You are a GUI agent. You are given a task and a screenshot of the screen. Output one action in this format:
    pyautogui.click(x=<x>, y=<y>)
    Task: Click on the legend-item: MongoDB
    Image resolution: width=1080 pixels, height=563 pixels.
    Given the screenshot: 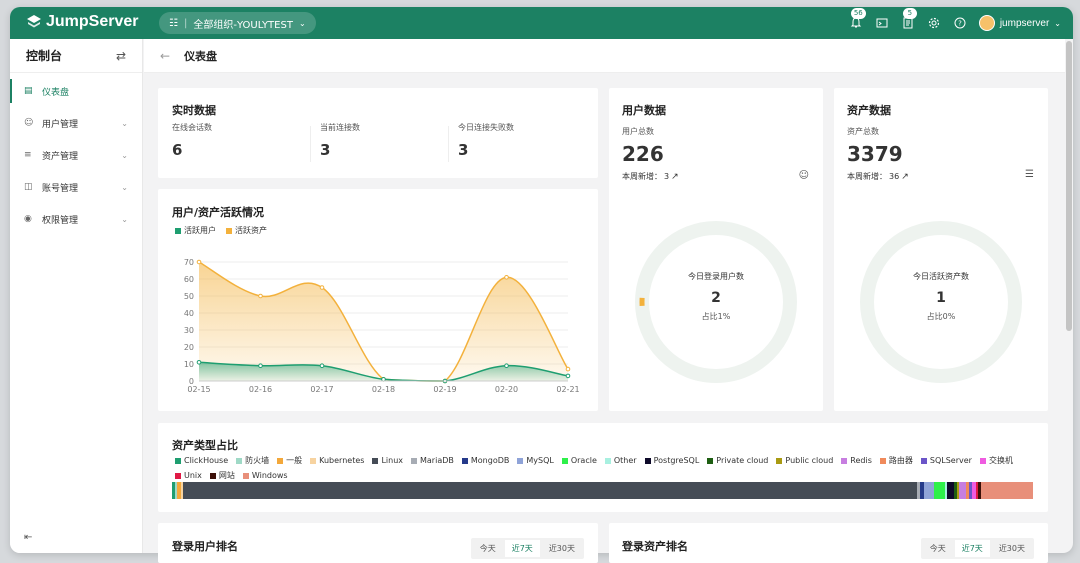 What is the action you would take?
    pyautogui.click(x=485, y=460)
    